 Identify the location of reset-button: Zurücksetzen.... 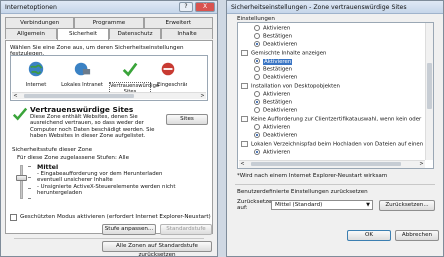
(407, 205).